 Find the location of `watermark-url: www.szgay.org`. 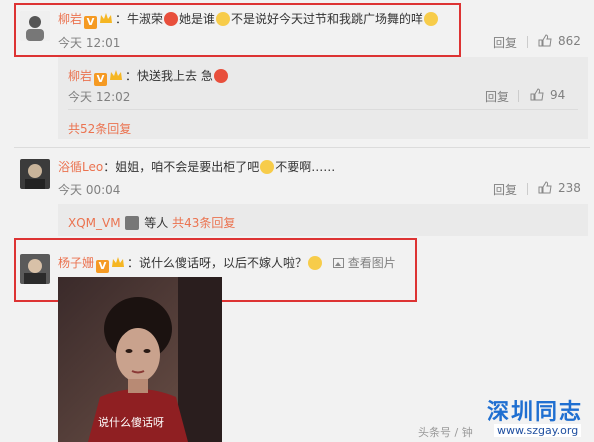

watermark-url: www.szgay.org is located at coordinates (538, 430).